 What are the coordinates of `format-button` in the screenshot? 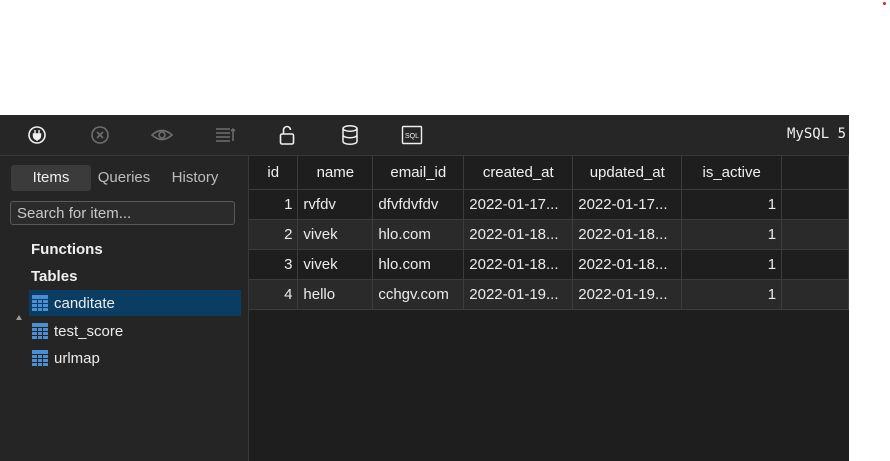 It's located at (225, 135).